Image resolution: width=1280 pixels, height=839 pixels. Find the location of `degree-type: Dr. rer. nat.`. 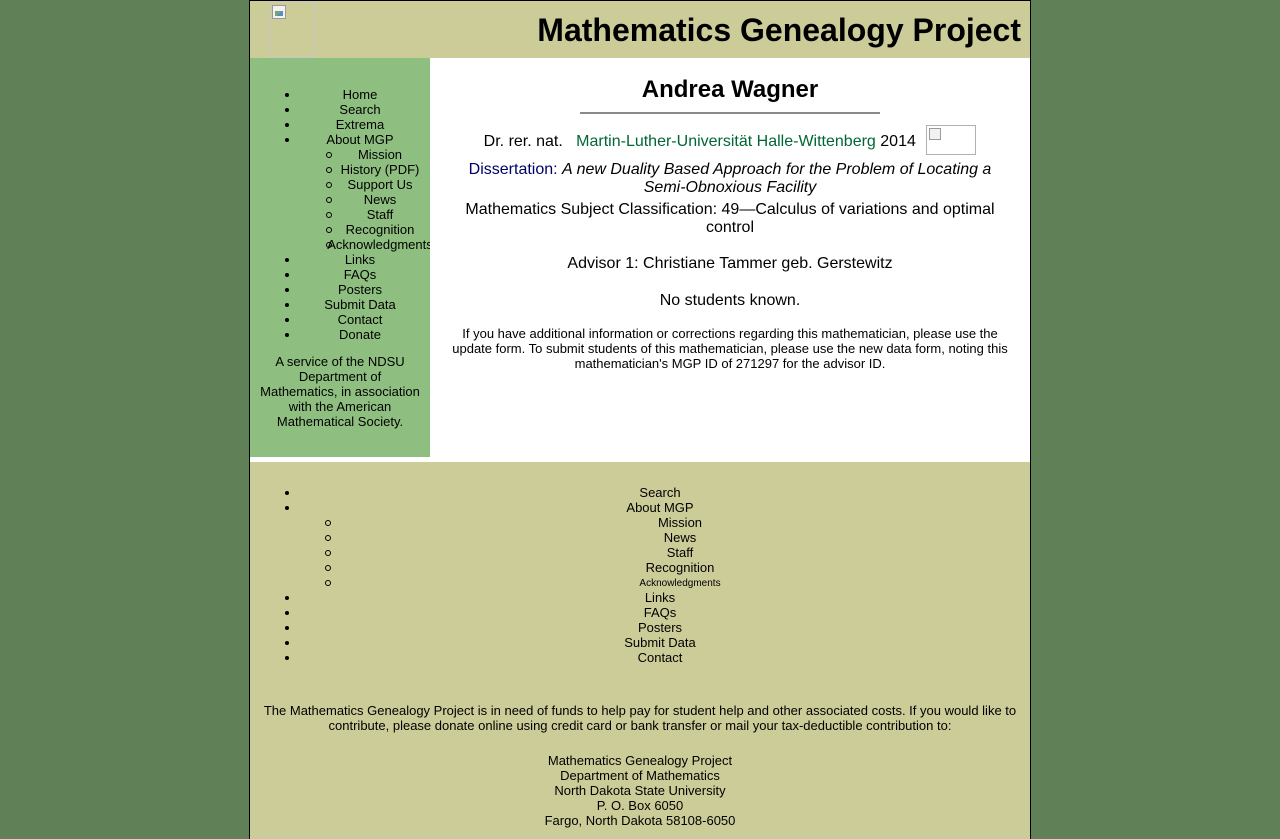

degree-type: Dr. rer. nat. is located at coordinates (523, 142).